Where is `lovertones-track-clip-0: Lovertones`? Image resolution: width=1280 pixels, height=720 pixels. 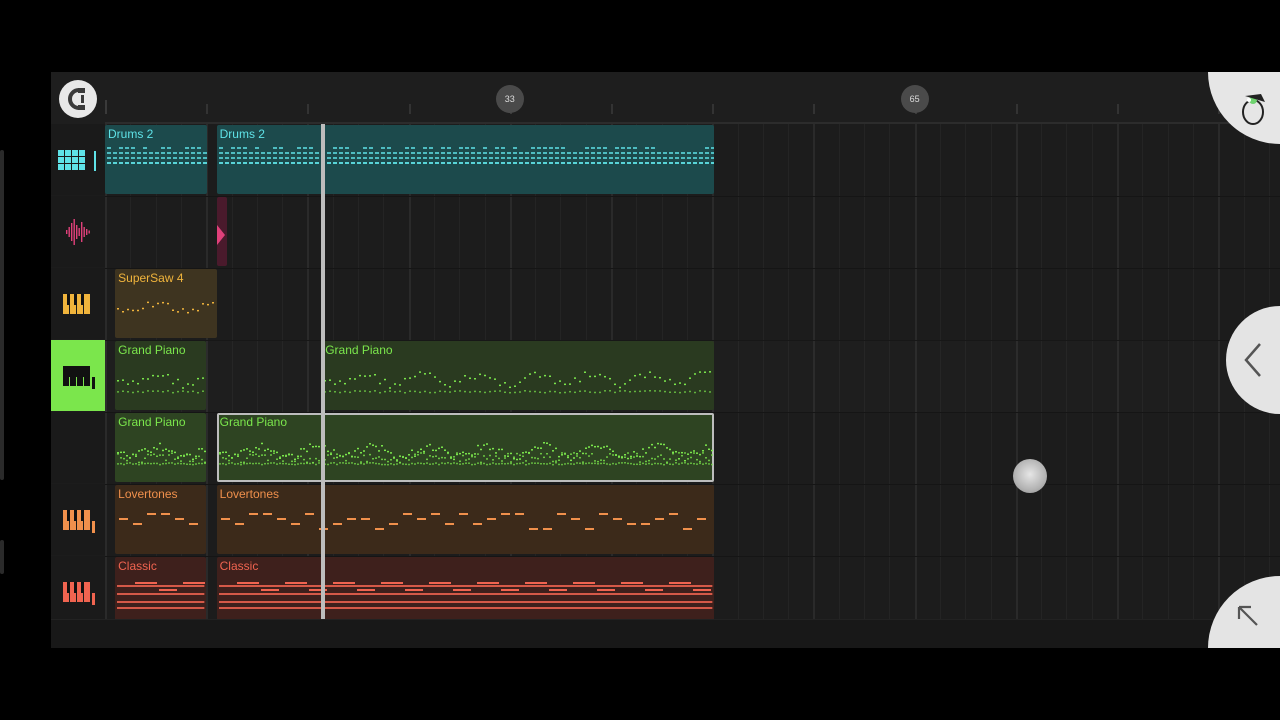
lovertones-track-clip-0: Lovertones is located at coordinates (161, 519).